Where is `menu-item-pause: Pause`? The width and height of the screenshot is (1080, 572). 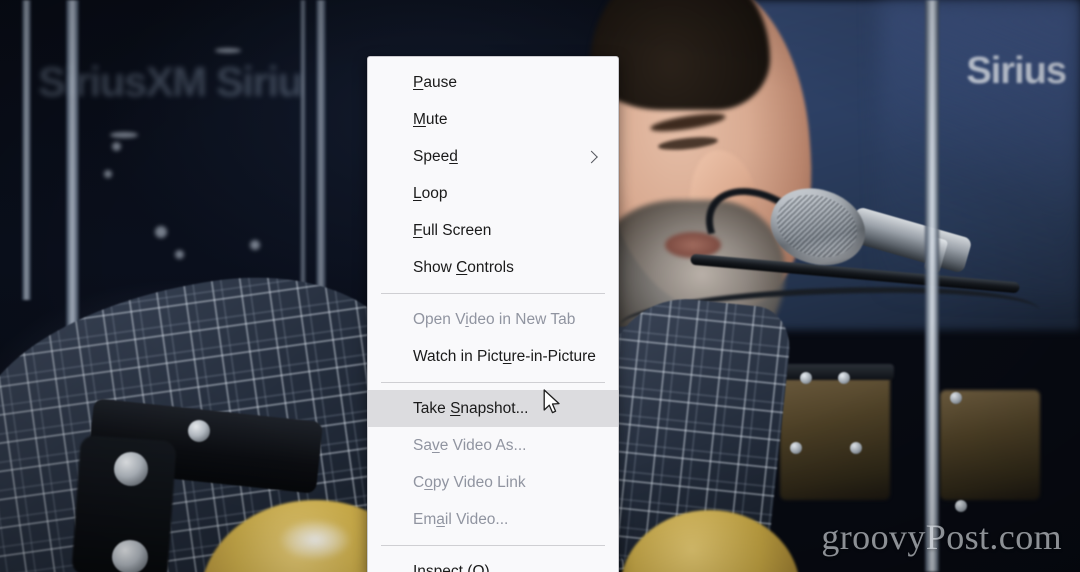
menu-item-pause: Pause is located at coordinates (493, 82).